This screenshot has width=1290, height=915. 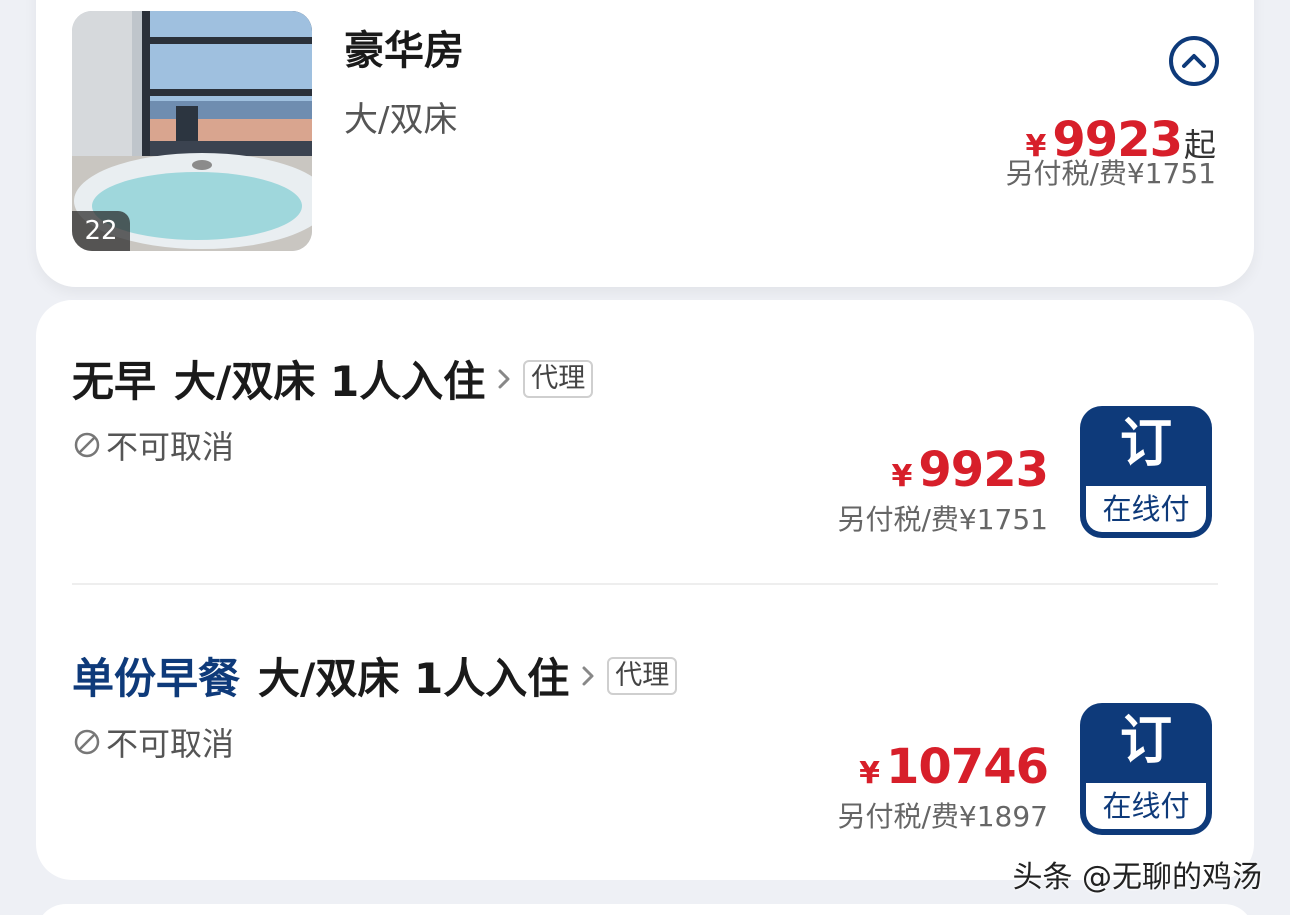 I want to click on watermark: 头条 @无聊的鸡汤, so click(x=1137, y=877).